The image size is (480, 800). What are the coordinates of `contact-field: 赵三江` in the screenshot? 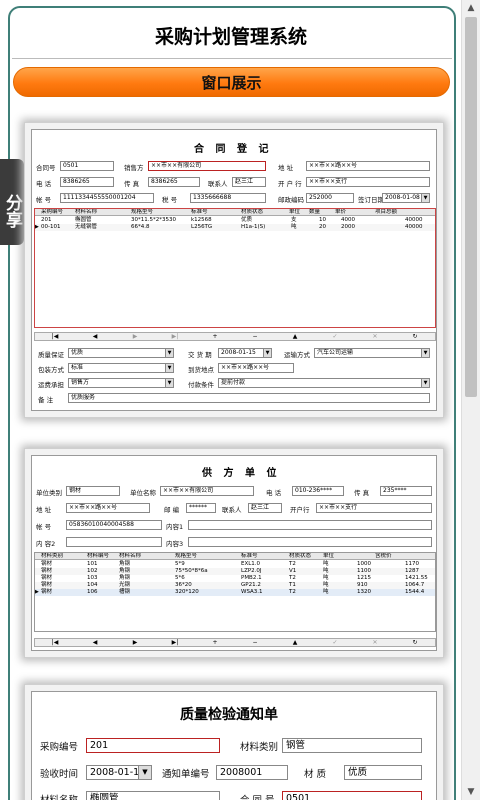 It's located at (249, 182).